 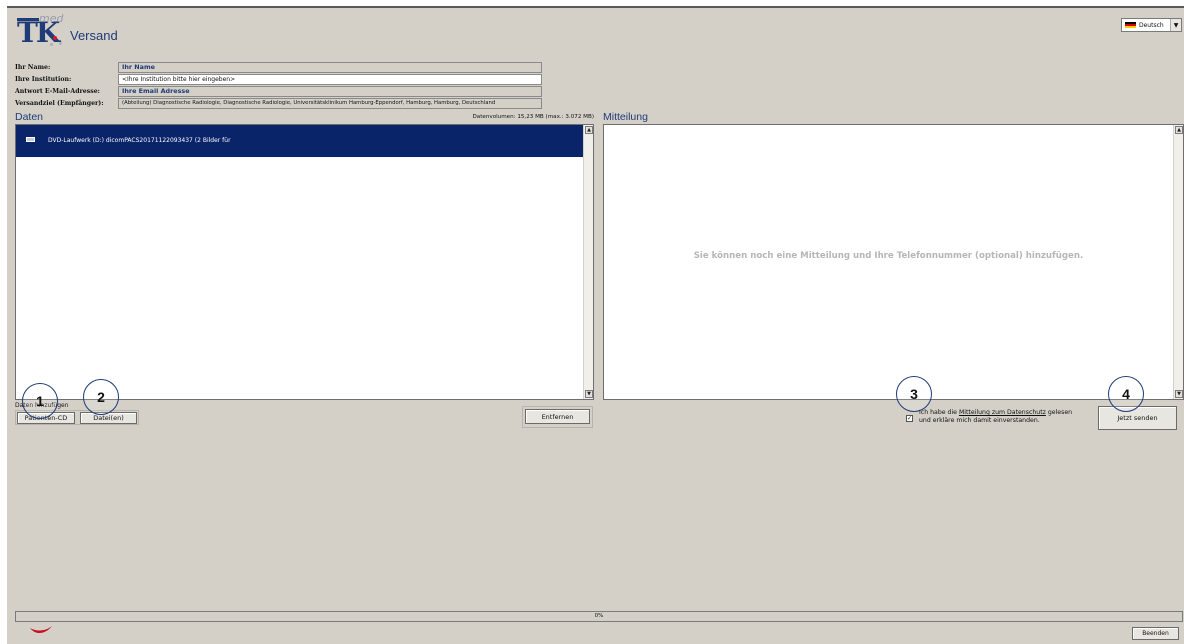 What do you see at coordinates (40, 401) in the screenshot?
I see `annotation-marker-1: 1` at bounding box center [40, 401].